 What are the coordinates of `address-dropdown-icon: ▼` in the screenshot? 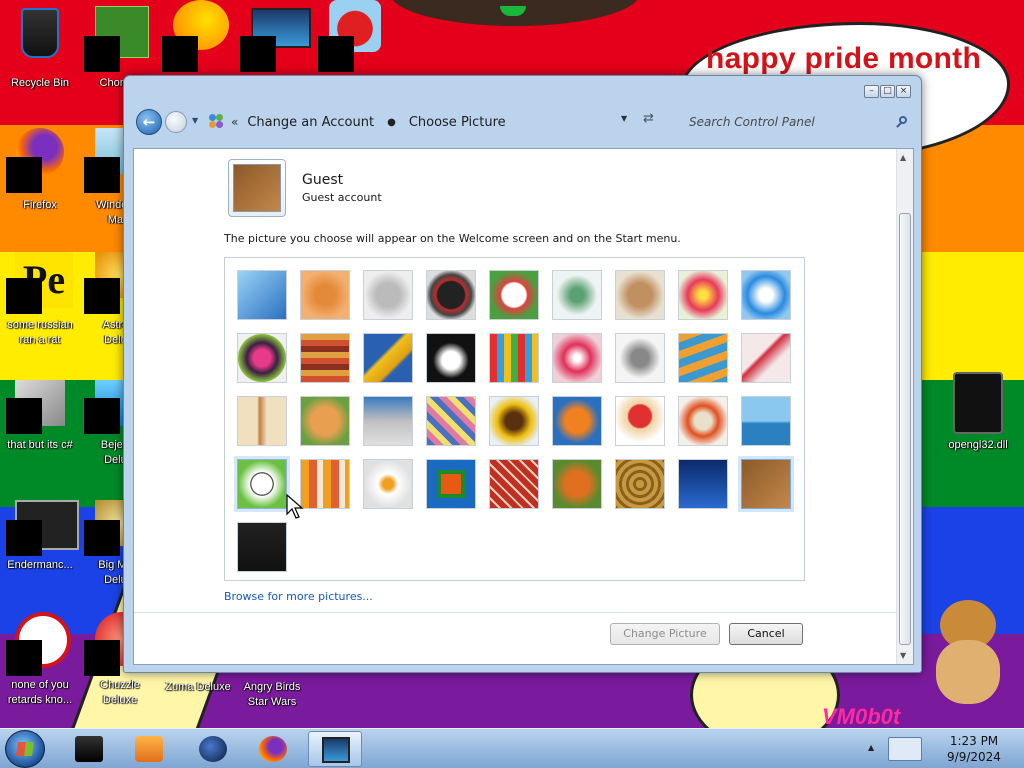 It's located at (624, 118).